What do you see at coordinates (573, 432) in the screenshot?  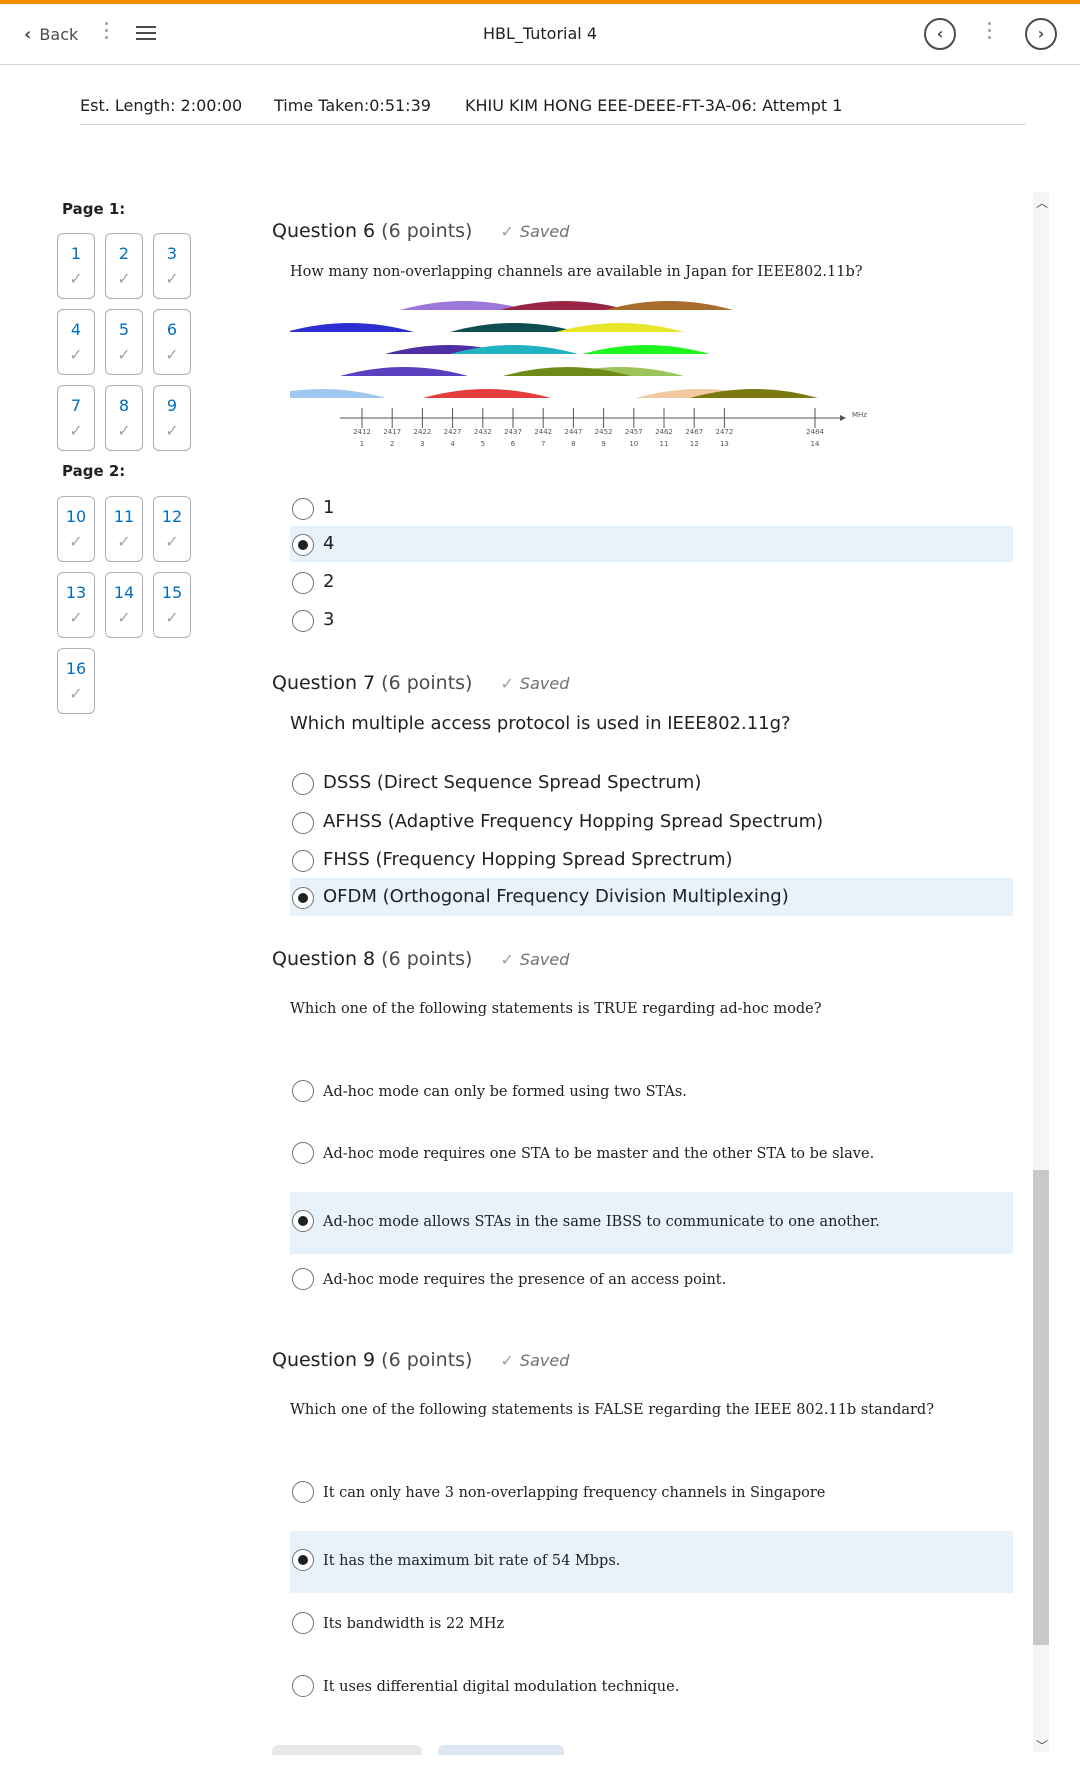 I see `frequency-tick-label: 2447` at bounding box center [573, 432].